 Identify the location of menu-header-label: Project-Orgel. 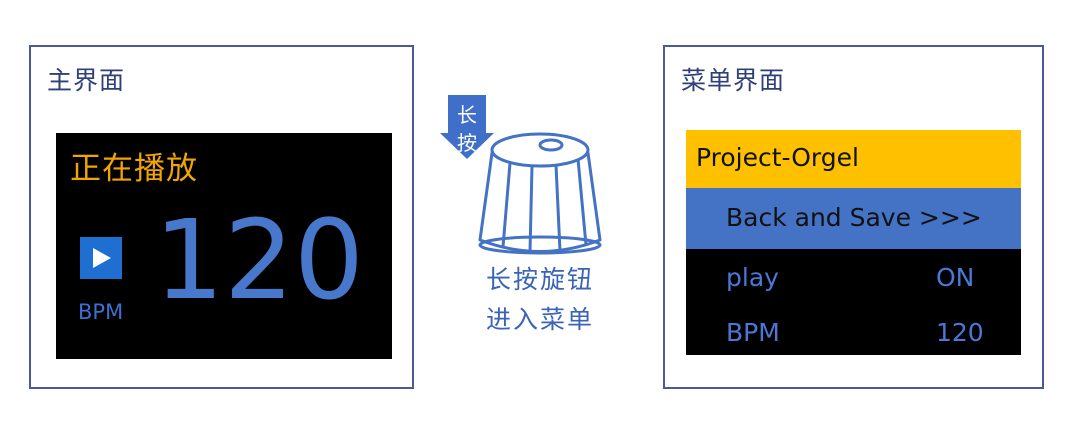
(777, 157).